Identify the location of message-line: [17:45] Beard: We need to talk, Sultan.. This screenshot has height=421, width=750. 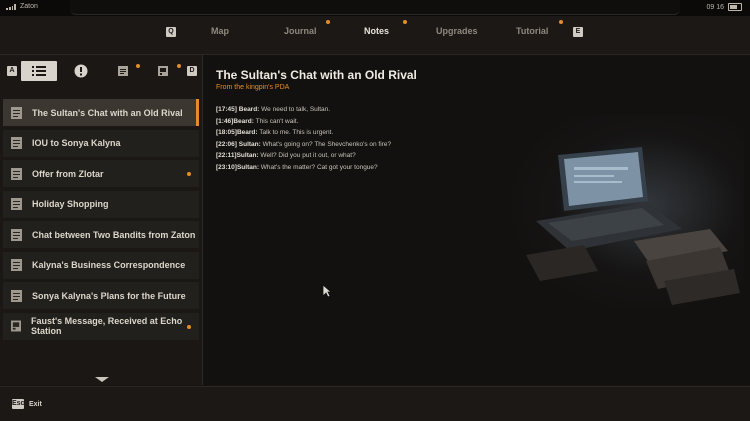
(303, 110).